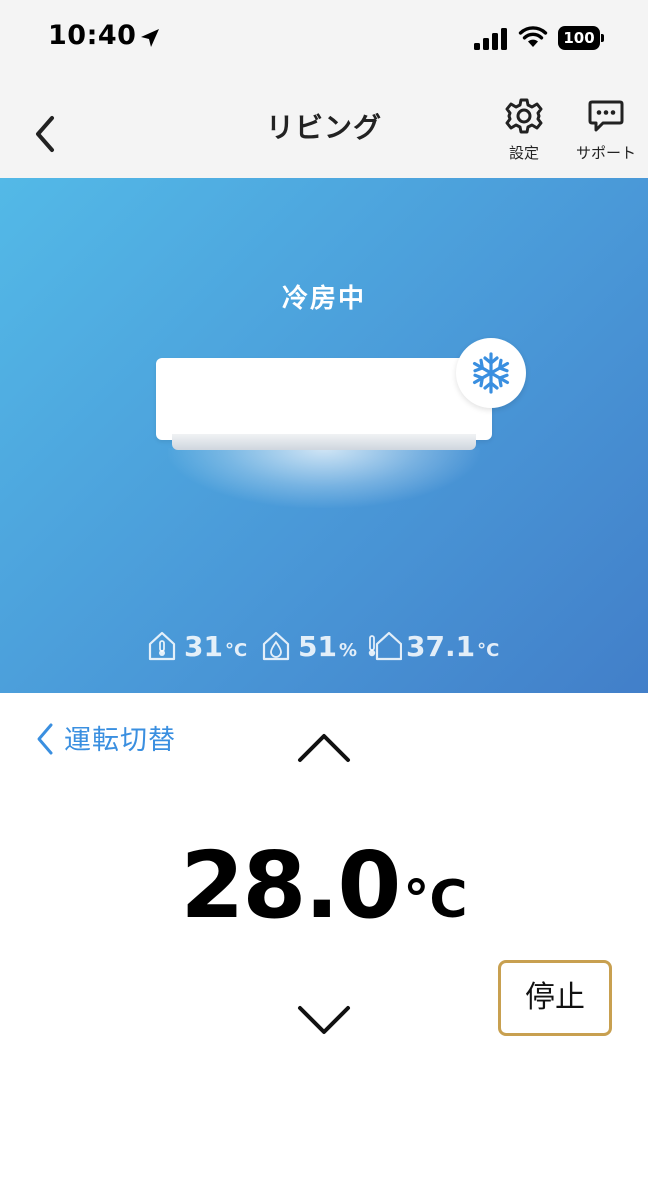  What do you see at coordinates (441, 646) in the screenshot?
I see `outdoor-temperature-value: 37.1` at bounding box center [441, 646].